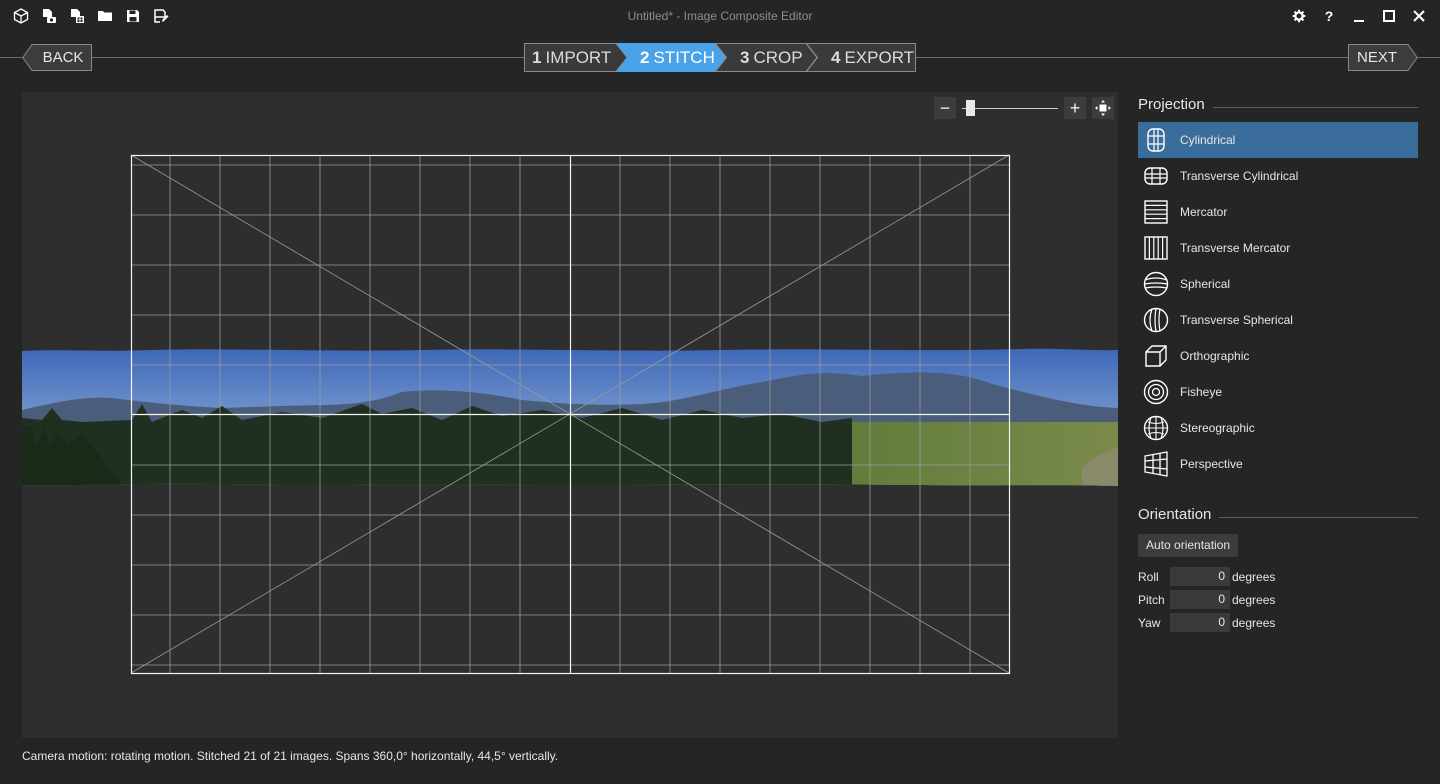 This screenshot has width=1440, height=784. What do you see at coordinates (1278, 576) in the screenshot?
I see `roll-field-row: Roll 0 degrees` at bounding box center [1278, 576].